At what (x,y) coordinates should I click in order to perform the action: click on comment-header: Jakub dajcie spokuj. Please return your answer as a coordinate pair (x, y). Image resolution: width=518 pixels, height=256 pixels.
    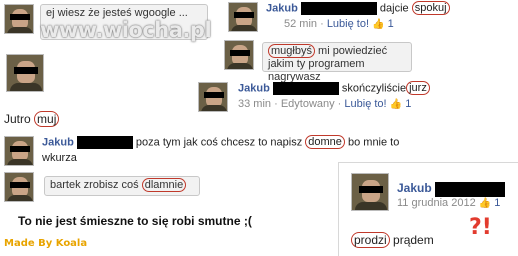
    Looking at the image, I should click on (358, 8).